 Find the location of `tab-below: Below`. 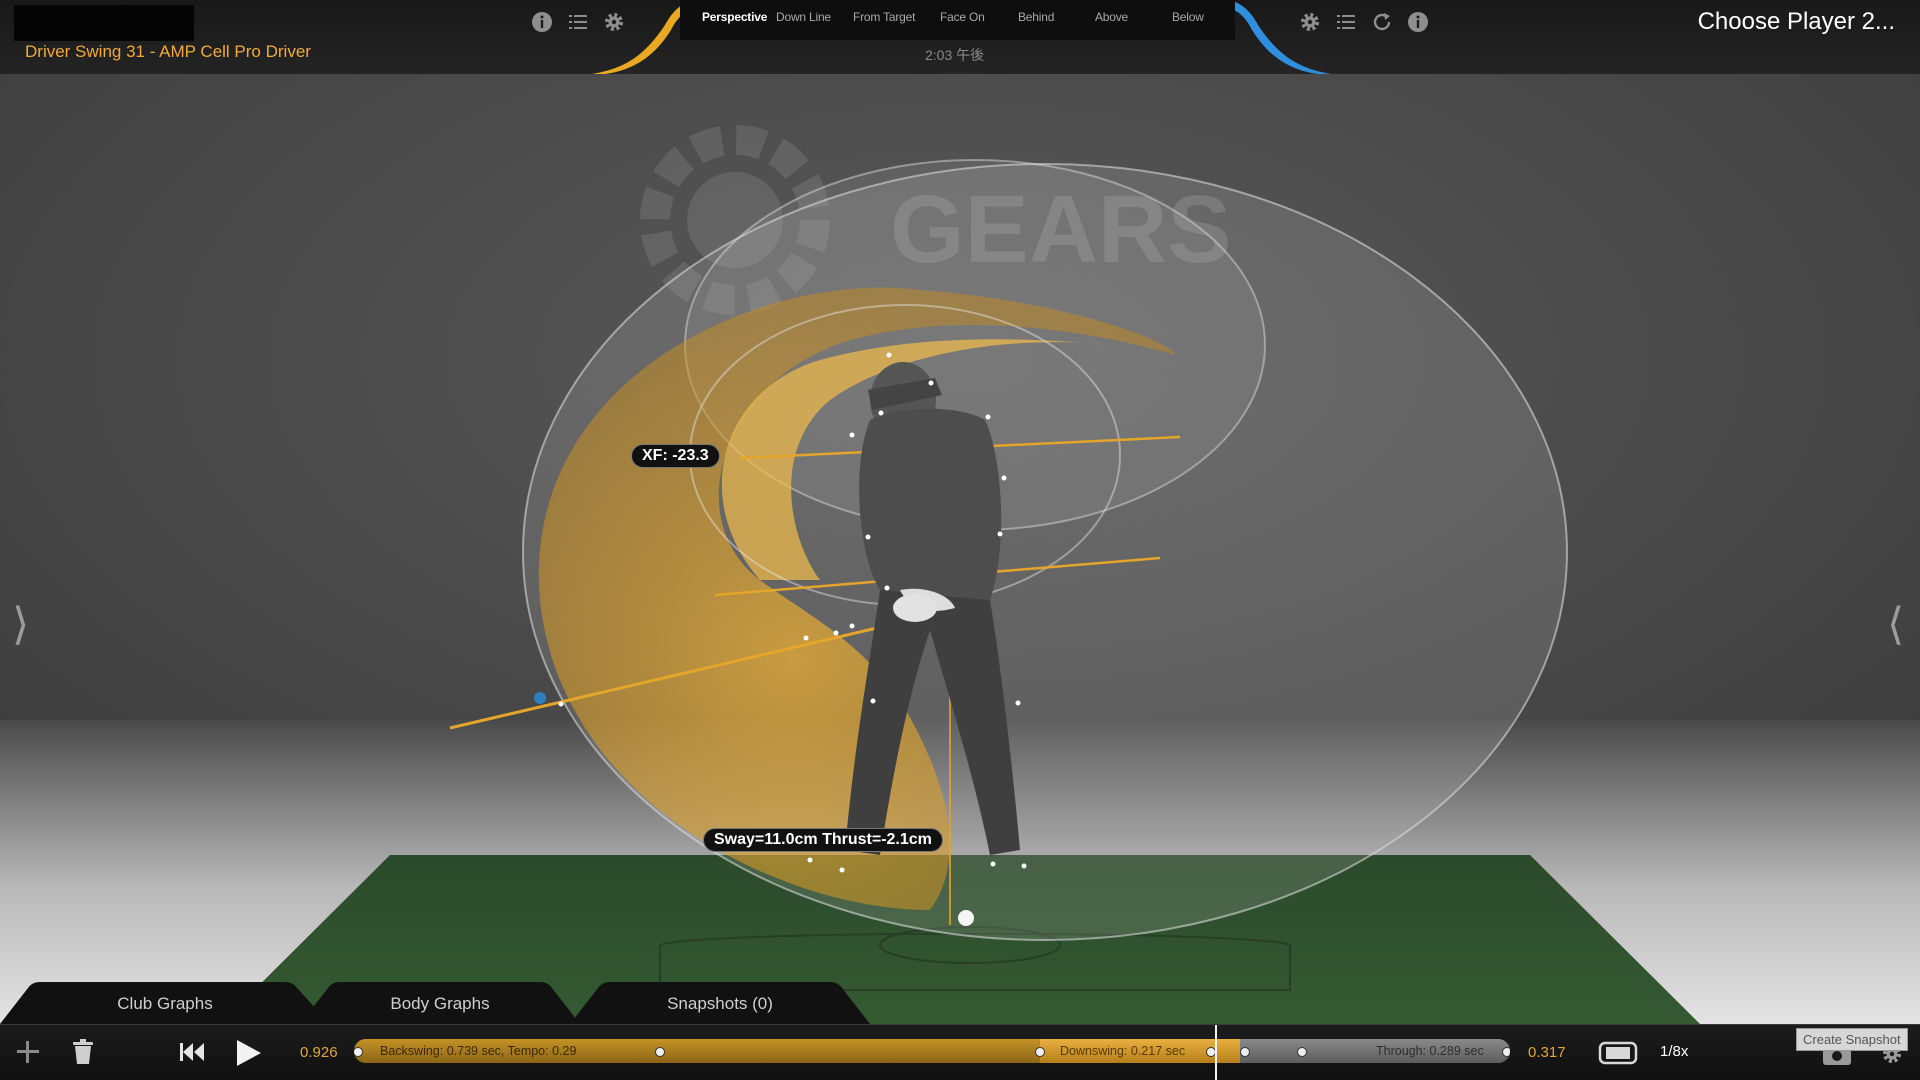

tab-below: Below is located at coordinates (1188, 17).